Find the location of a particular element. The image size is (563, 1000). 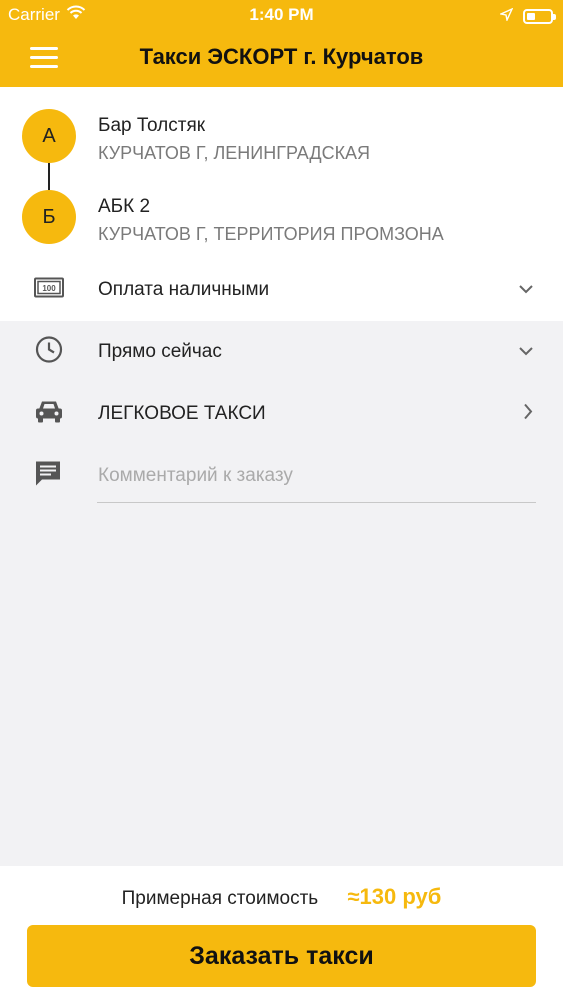

chevron-right-icon is located at coordinates (528, 414).